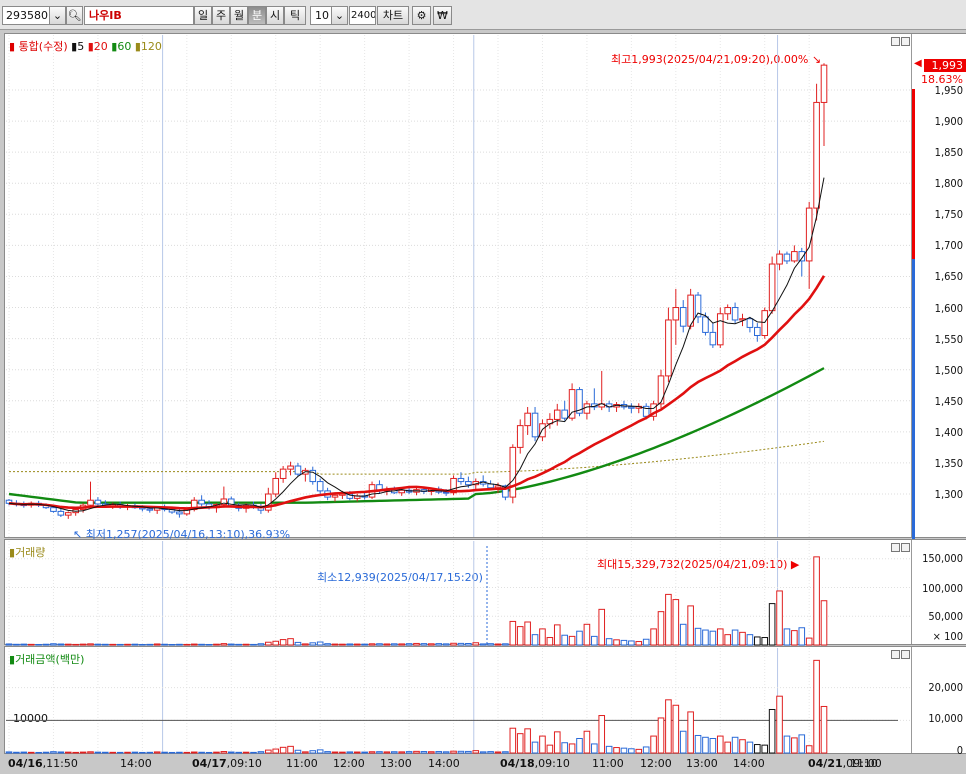 The image size is (966, 774). What do you see at coordinates (947, 636) in the screenshot?
I see `volume-unit: × 100` at bounding box center [947, 636].